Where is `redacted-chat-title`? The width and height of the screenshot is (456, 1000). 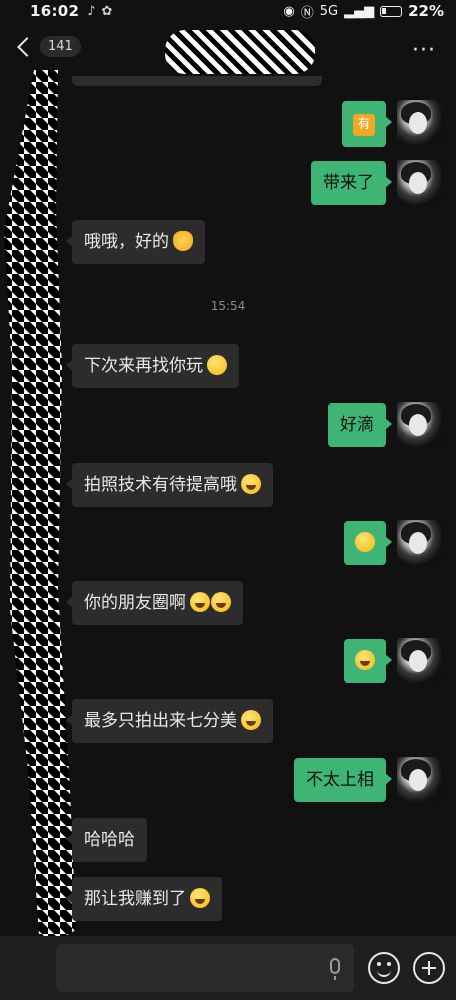
redacted-chat-title is located at coordinates (240, 52).